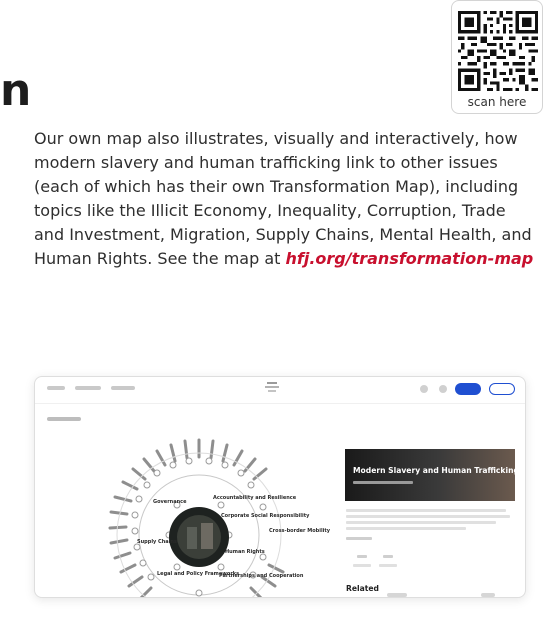 The width and height of the screenshot is (558, 621). I want to click on screenshot-logo-icon, so click(272, 387).